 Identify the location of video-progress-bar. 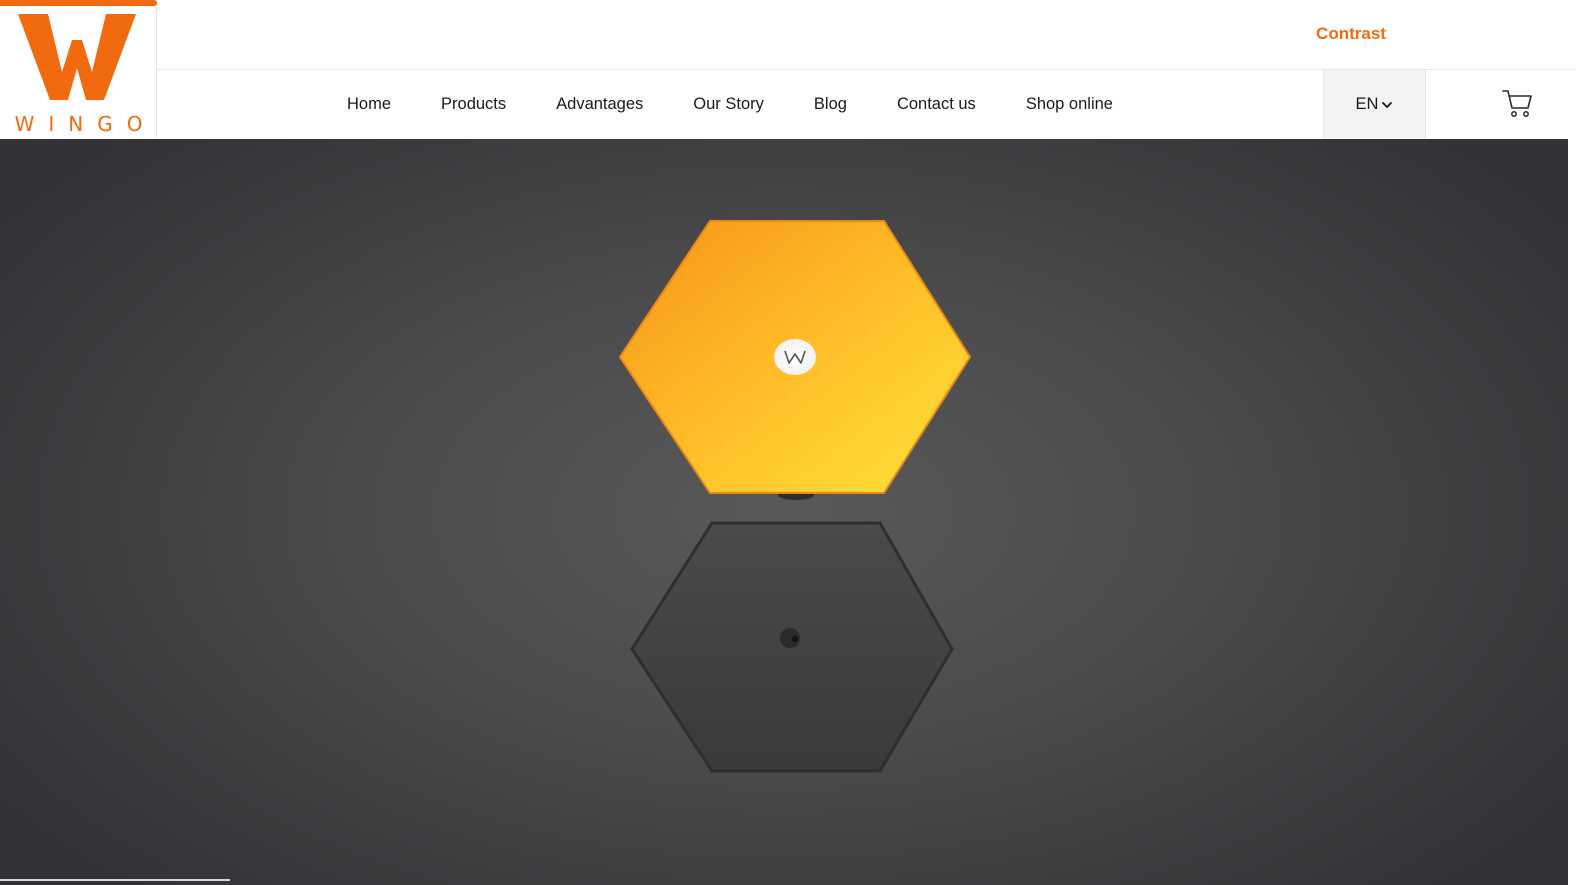
(115, 880).